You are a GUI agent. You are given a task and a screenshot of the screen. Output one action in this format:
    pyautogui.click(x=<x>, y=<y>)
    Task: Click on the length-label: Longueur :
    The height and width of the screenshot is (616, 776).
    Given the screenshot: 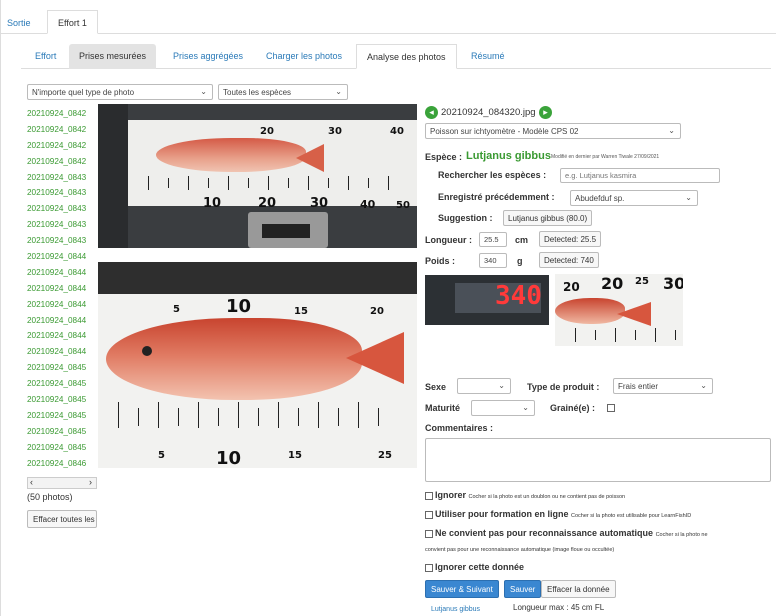 What is the action you would take?
    pyautogui.click(x=448, y=240)
    